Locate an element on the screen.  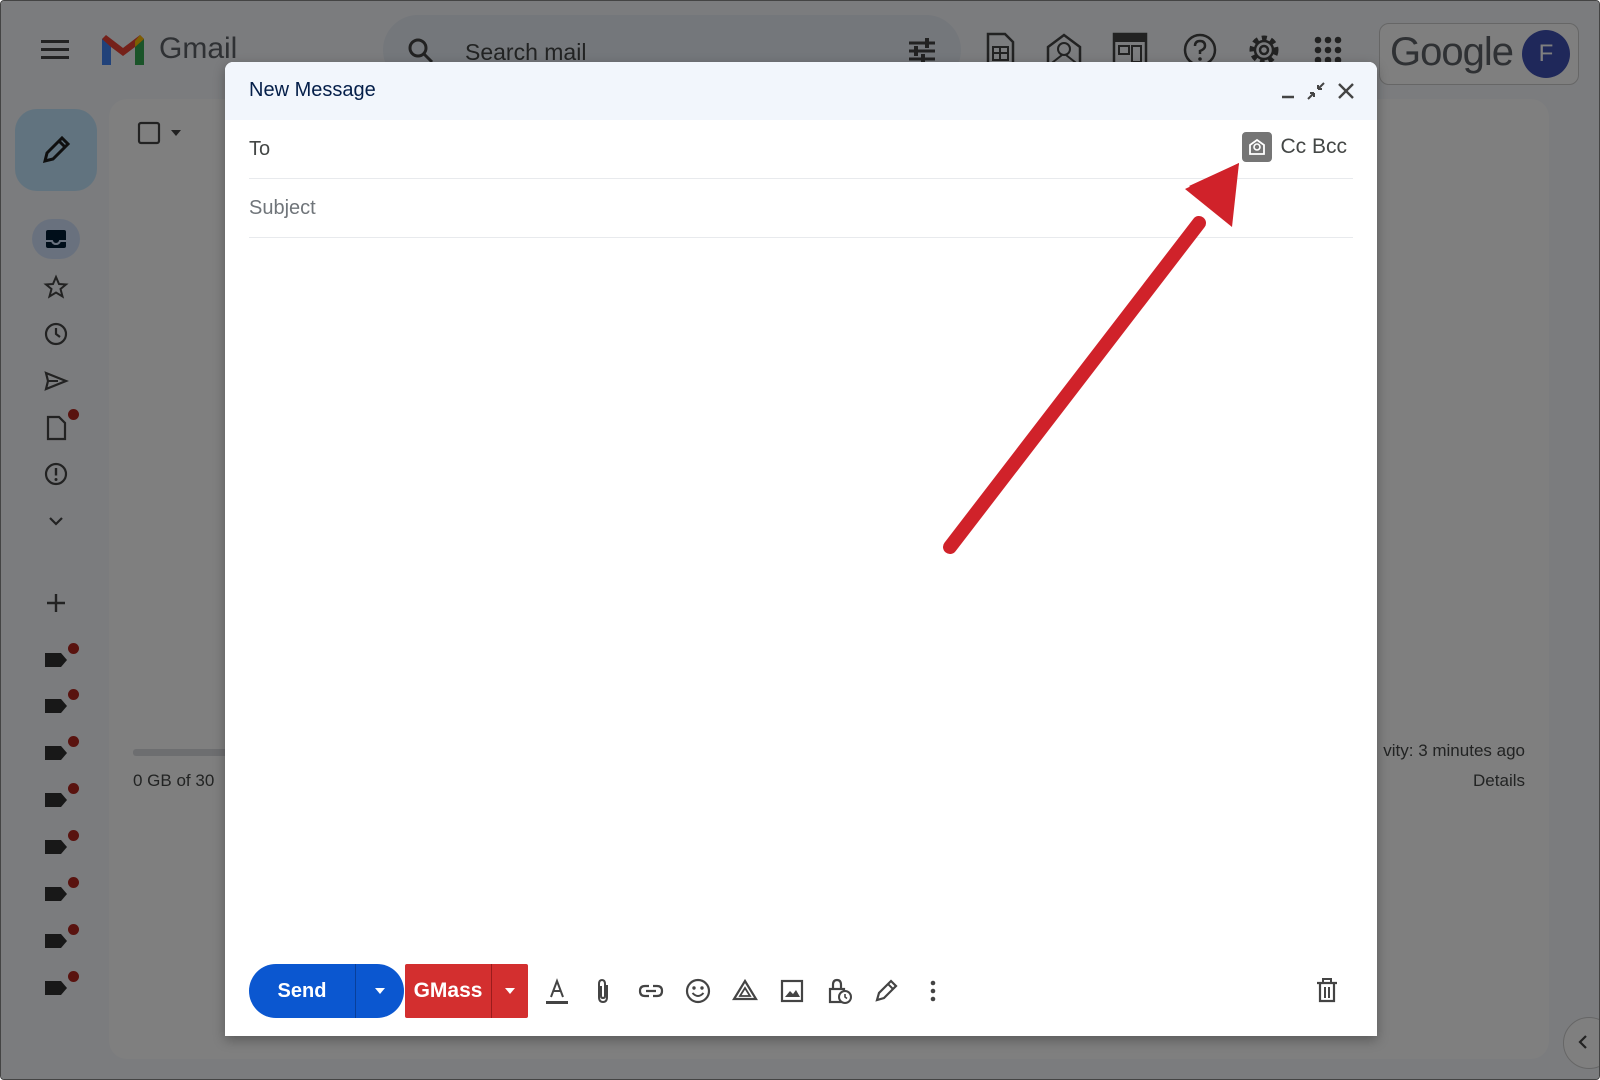
image-icon is located at coordinates (792, 991).